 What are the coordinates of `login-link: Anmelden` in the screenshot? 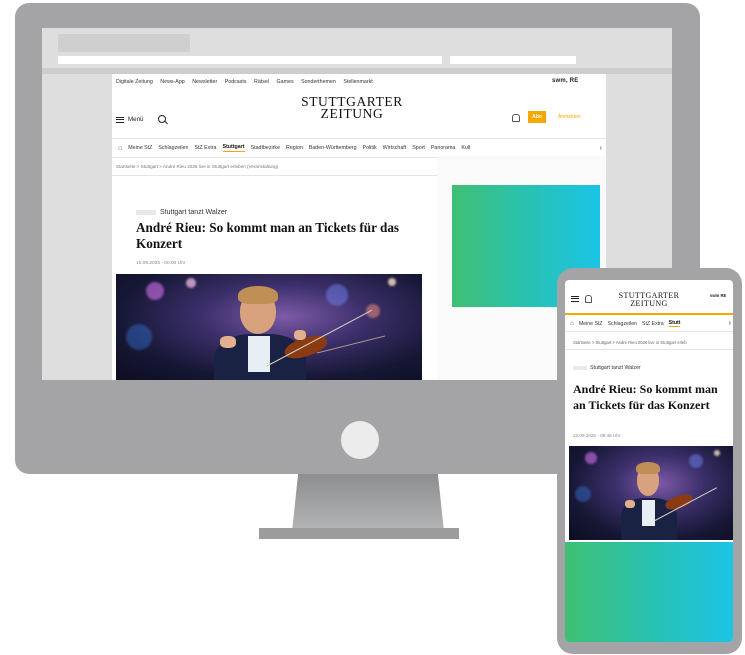 It's located at (569, 117).